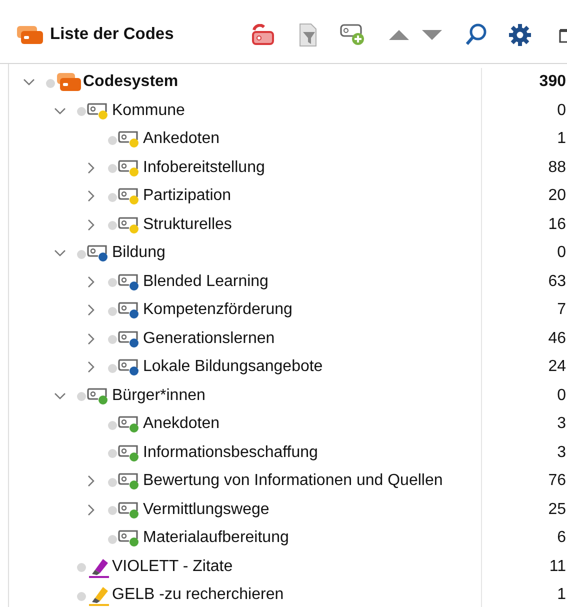 The image size is (567, 607). I want to click on code-label: Bewertung von Informationen und Quellen, so click(293, 481).